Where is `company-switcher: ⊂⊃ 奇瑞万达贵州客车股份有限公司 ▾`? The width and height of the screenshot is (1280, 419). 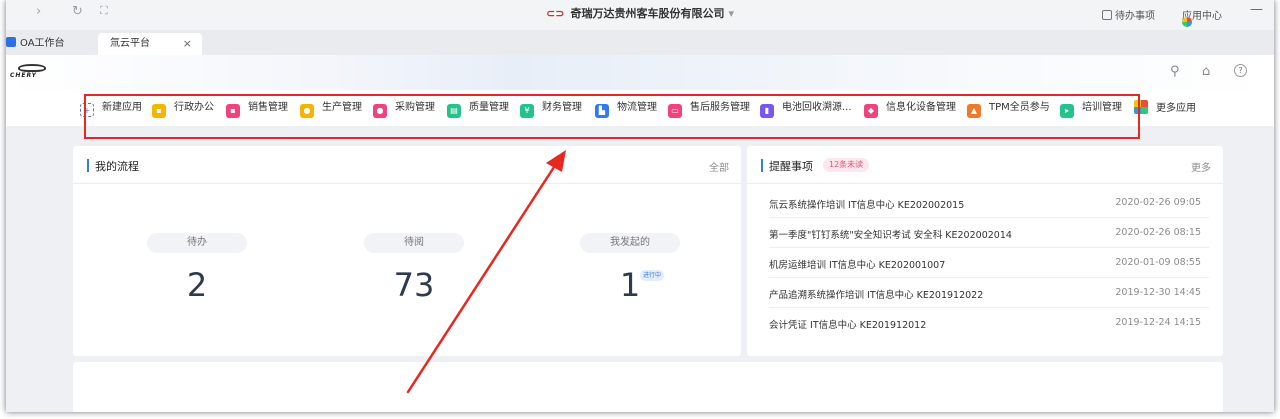
company-switcher: ⊂⊃ 奇瑞万达贵州客车股份有限公司 ▾ is located at coordinates (640, 13).